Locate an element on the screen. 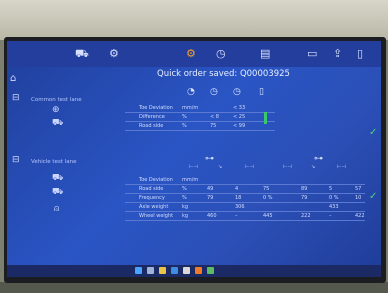 The height and width of the screenshot is (293, 388). cell-value: 18 is located at coordinates (238, 198).